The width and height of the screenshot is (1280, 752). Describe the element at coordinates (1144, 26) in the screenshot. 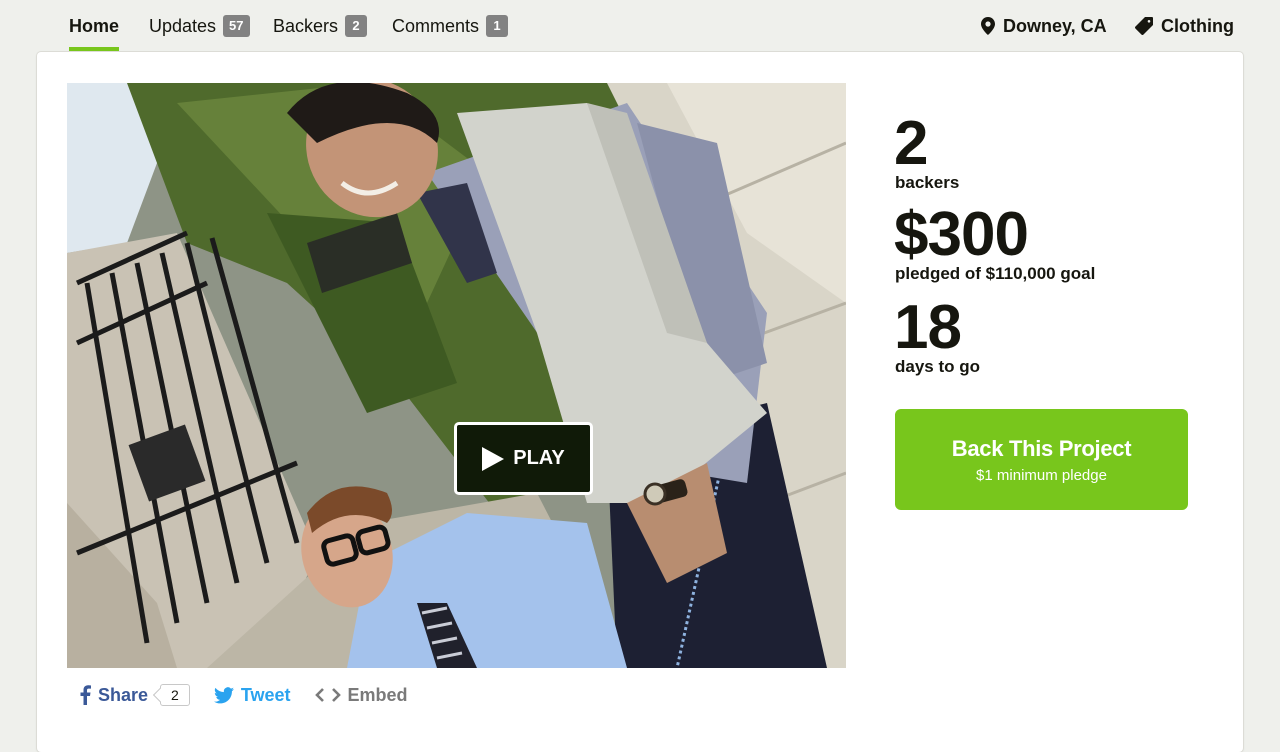

I see `tag-icon` at that location.